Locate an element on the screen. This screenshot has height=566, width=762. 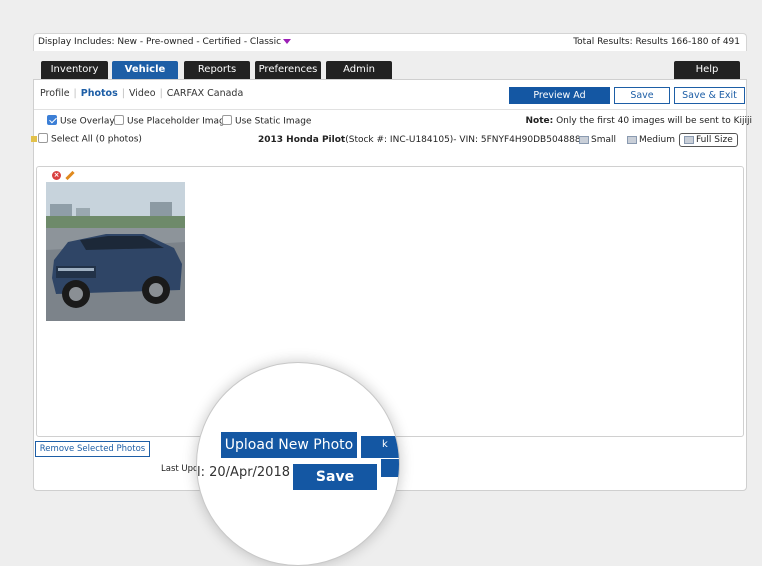
size-small-option: Small is located at coordinates (597, 140).